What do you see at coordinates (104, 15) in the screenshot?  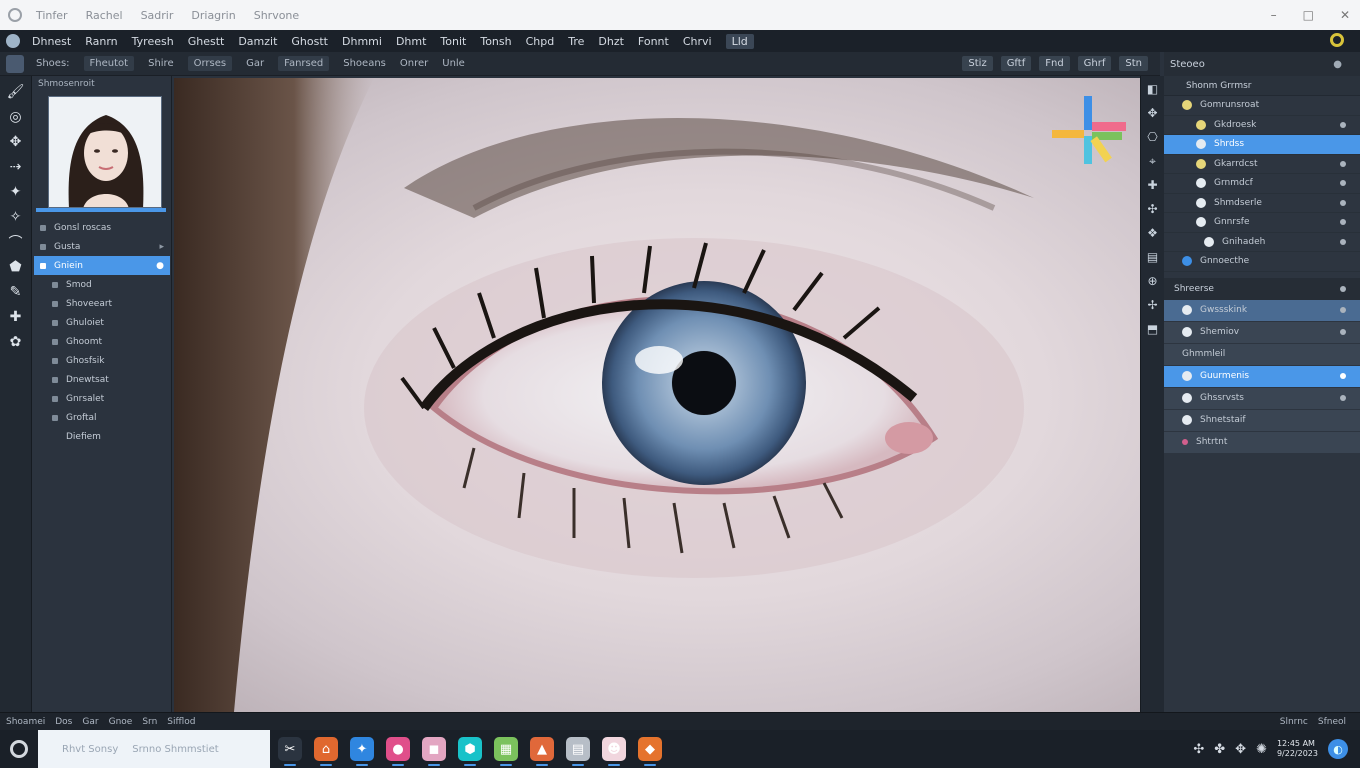 I see `title-menu-item: Rachel` at bounding box center [104, 15].